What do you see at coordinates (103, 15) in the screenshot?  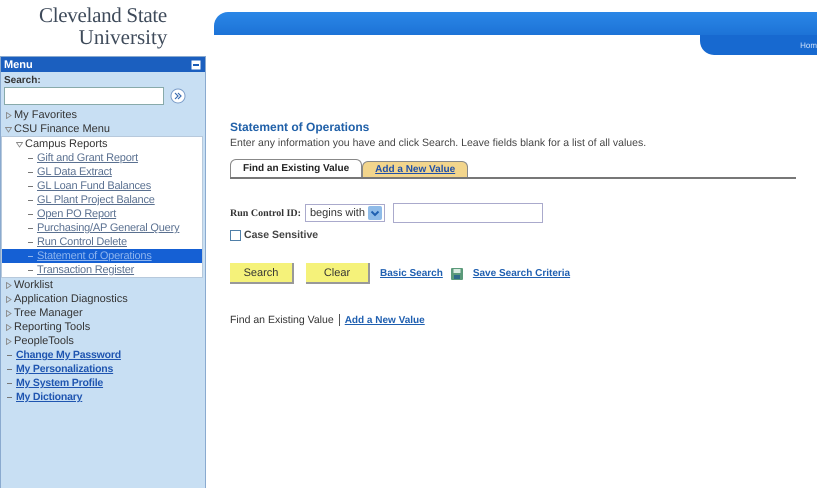 I see `logo-text: Cleveland State` at bounding box center [103, 15].